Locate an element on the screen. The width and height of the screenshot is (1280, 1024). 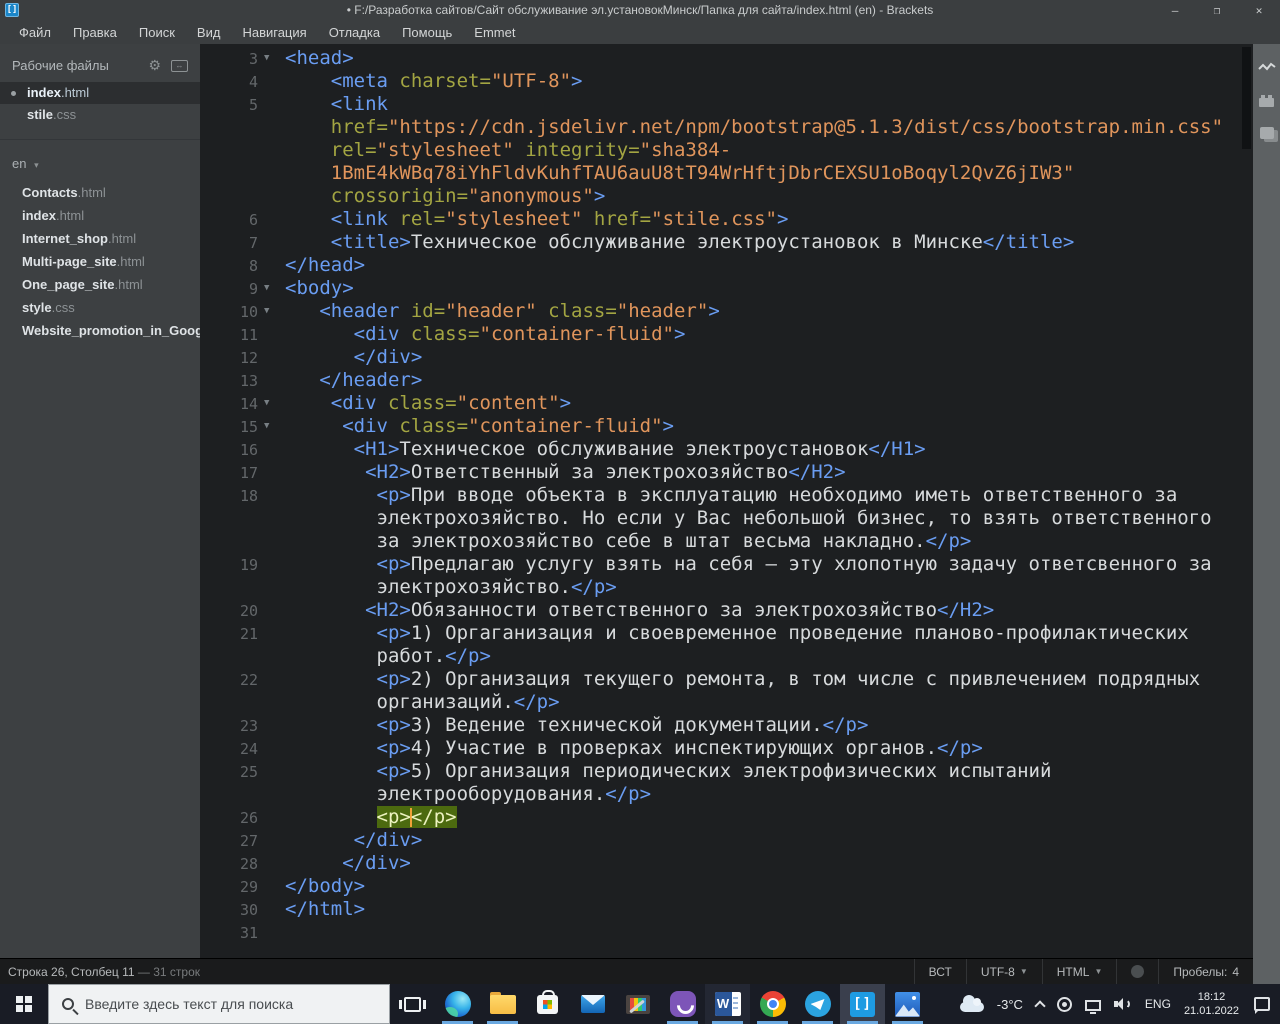
code-line-11: 11 <div class="container-fluid"> is located at coordinates (726, 334).